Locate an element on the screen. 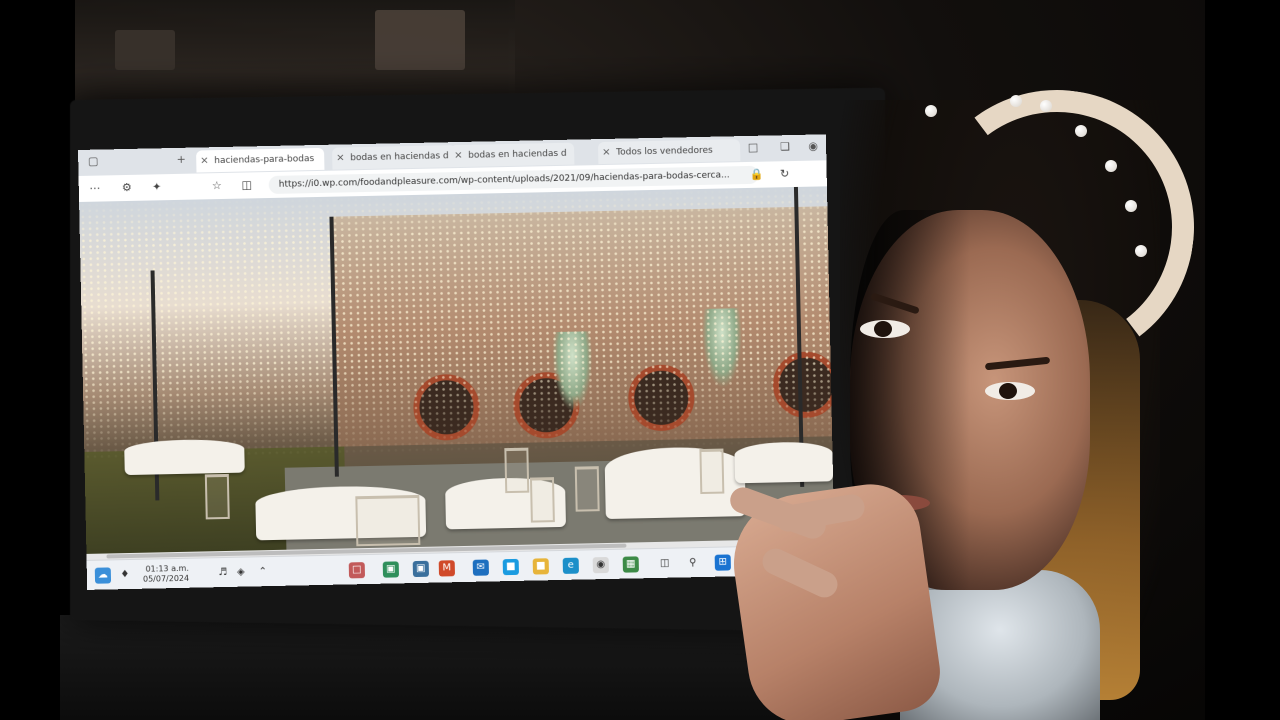 The height and width of the screenshot is (720, 1280). settings-menu-icon: ⋯ is located at coordinates (95, 188).